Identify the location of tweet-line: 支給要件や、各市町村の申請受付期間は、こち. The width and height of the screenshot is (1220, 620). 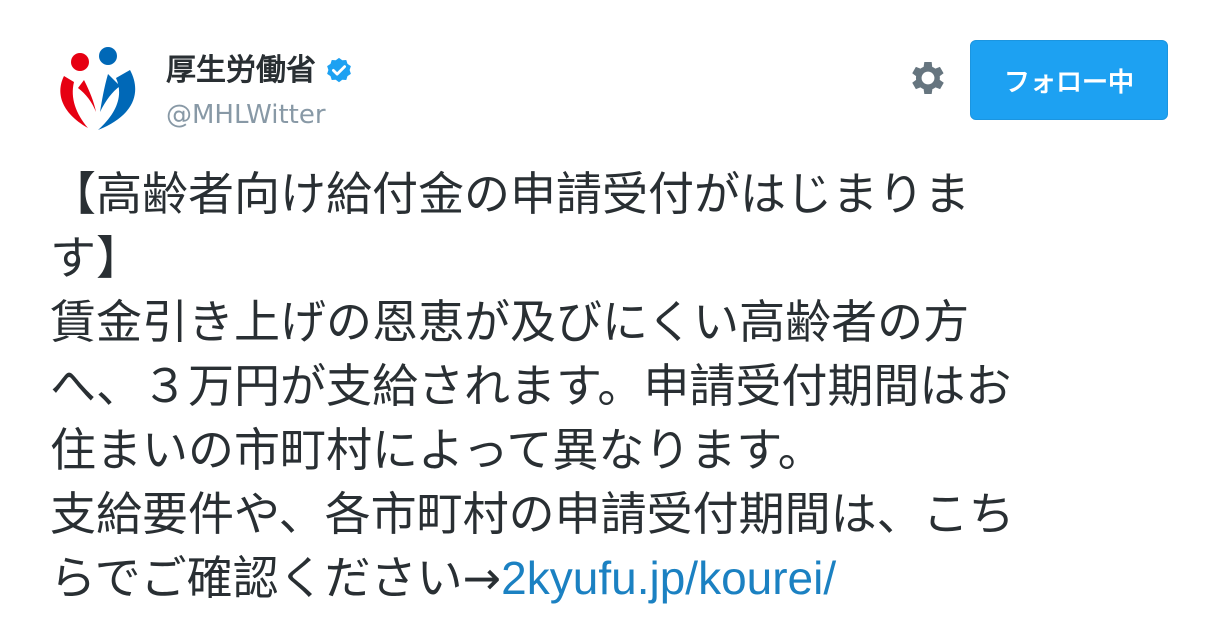
(532, 514).